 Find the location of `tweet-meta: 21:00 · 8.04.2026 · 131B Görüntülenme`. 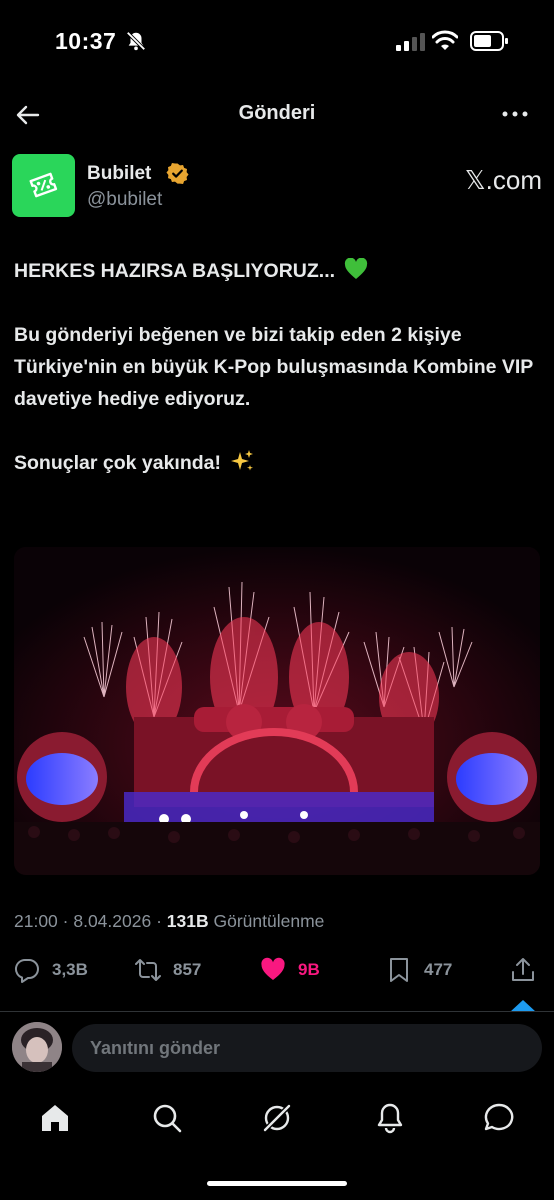

tweet-meta: 21:00 · 8.04.2026 · 131B Görüntülenme is located at coordinates (169, 921).